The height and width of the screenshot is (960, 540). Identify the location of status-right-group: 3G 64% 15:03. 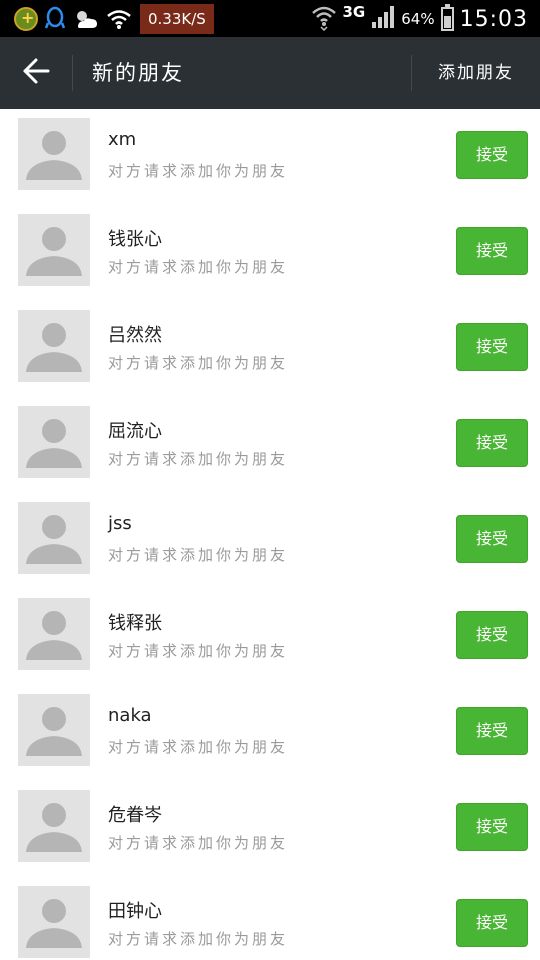
(420, 19).